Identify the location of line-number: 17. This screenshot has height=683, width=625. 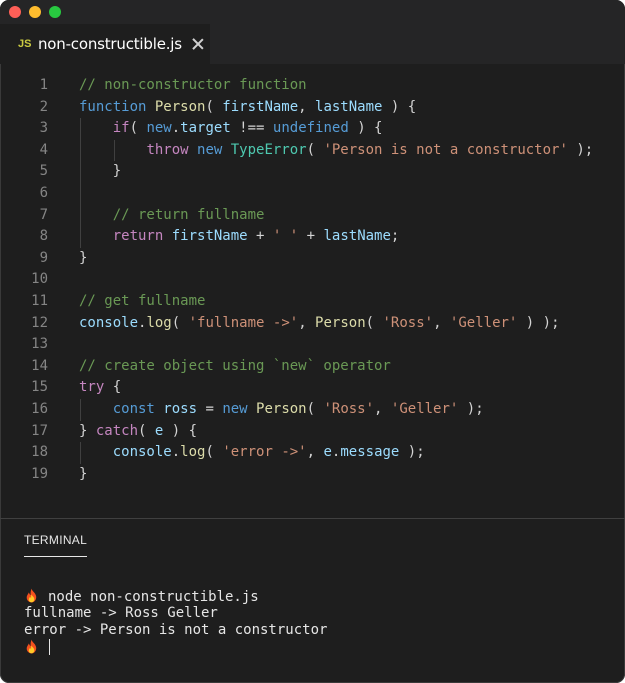
(39, 430).